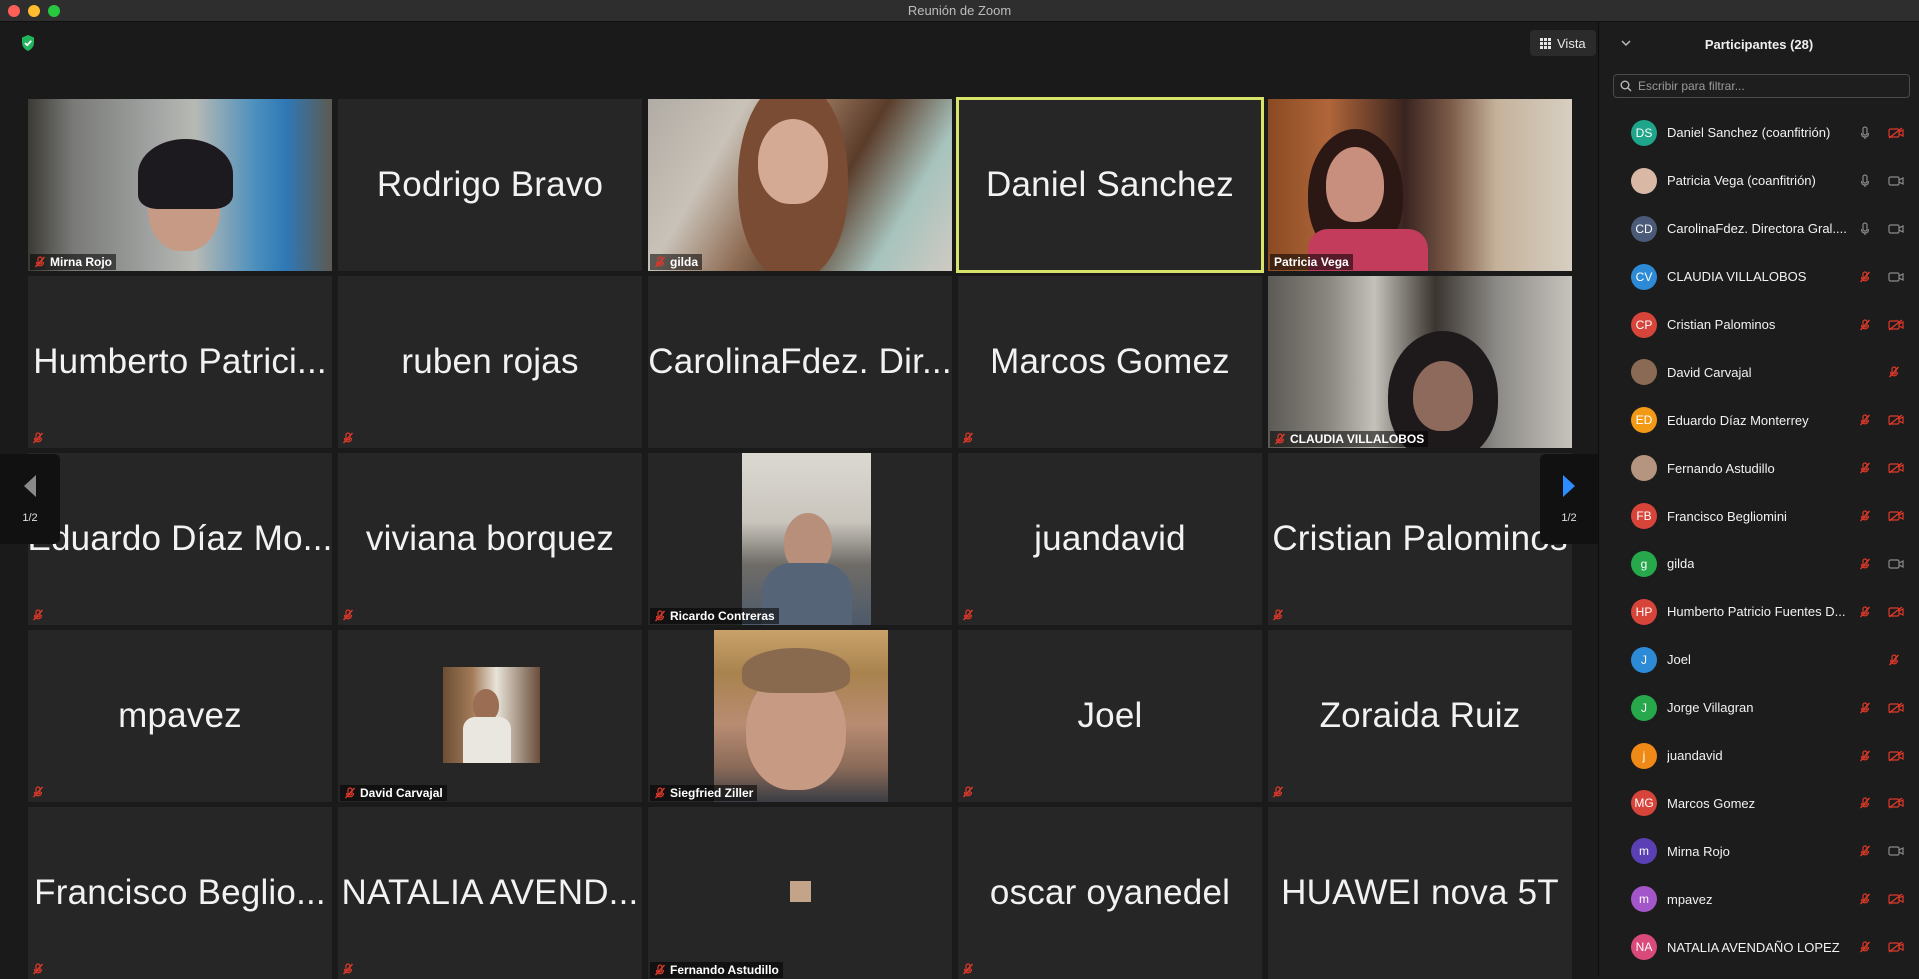 This screenshot has height=979, width=1919. What do you see at coordinates (1110, 539) in the screenshot?
I see `video-tile: juandavid` at bounding box center [1110, 539].